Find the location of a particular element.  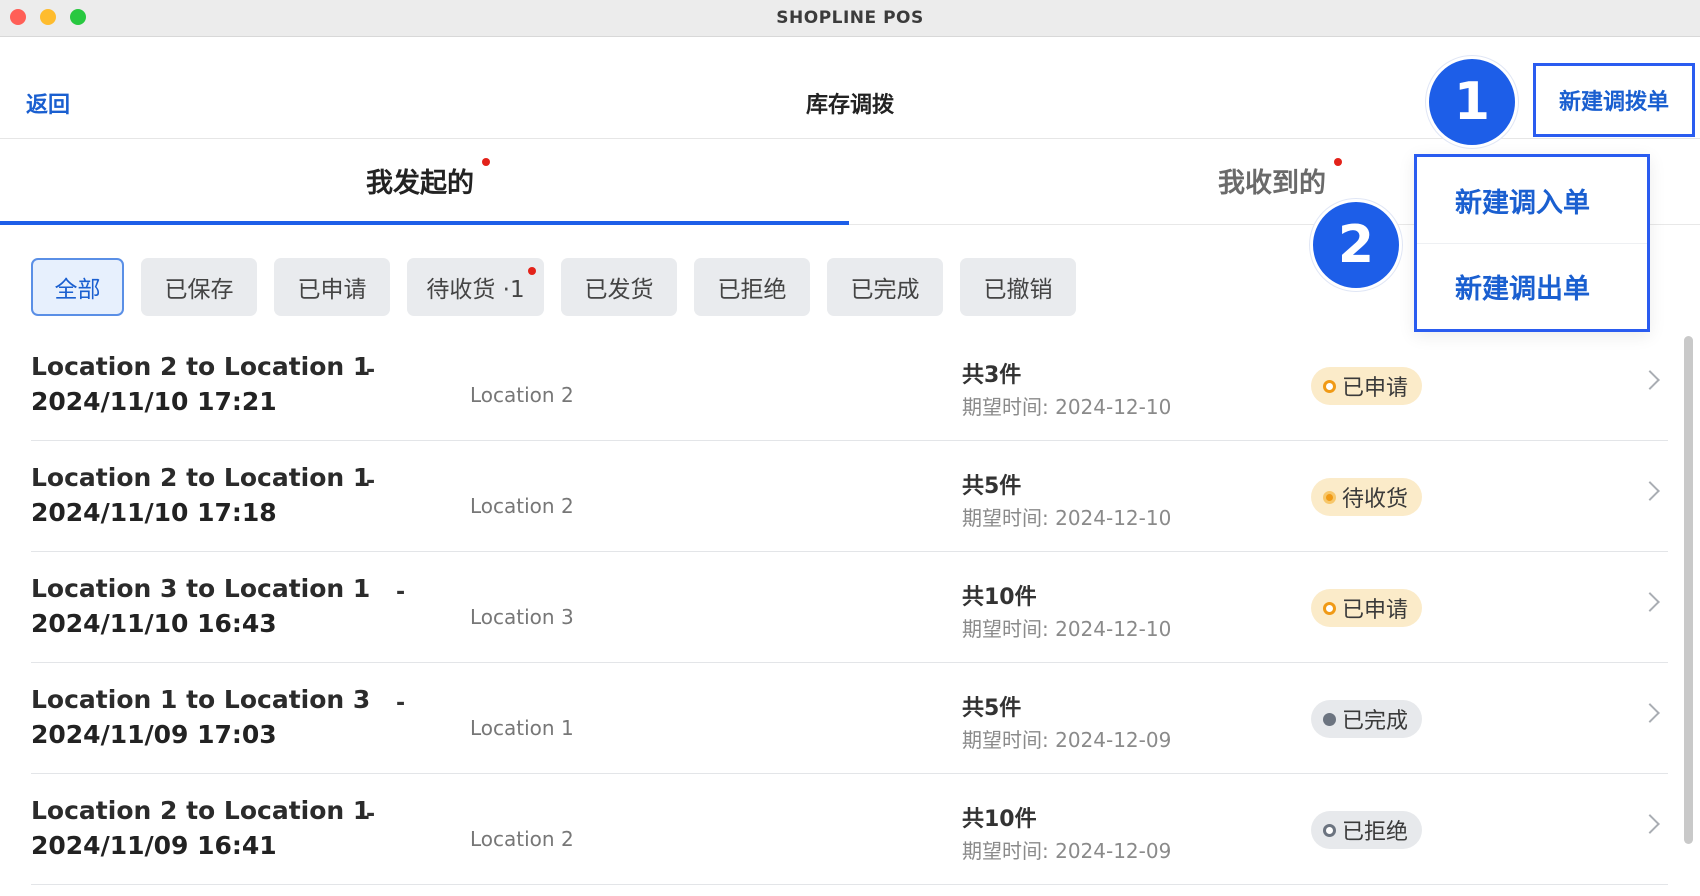

filter-pending-receipt: 待收货 ·1 is located at coordinates (475, 287).